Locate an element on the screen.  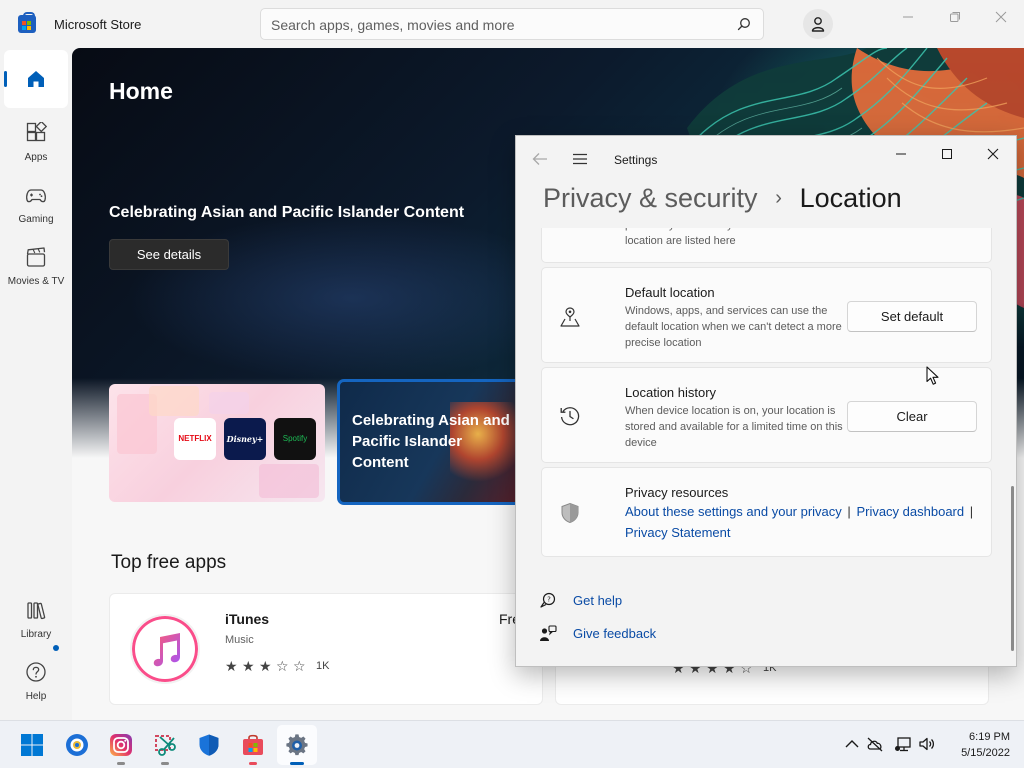
location-pin-icon is located at coordinates (570, 317).